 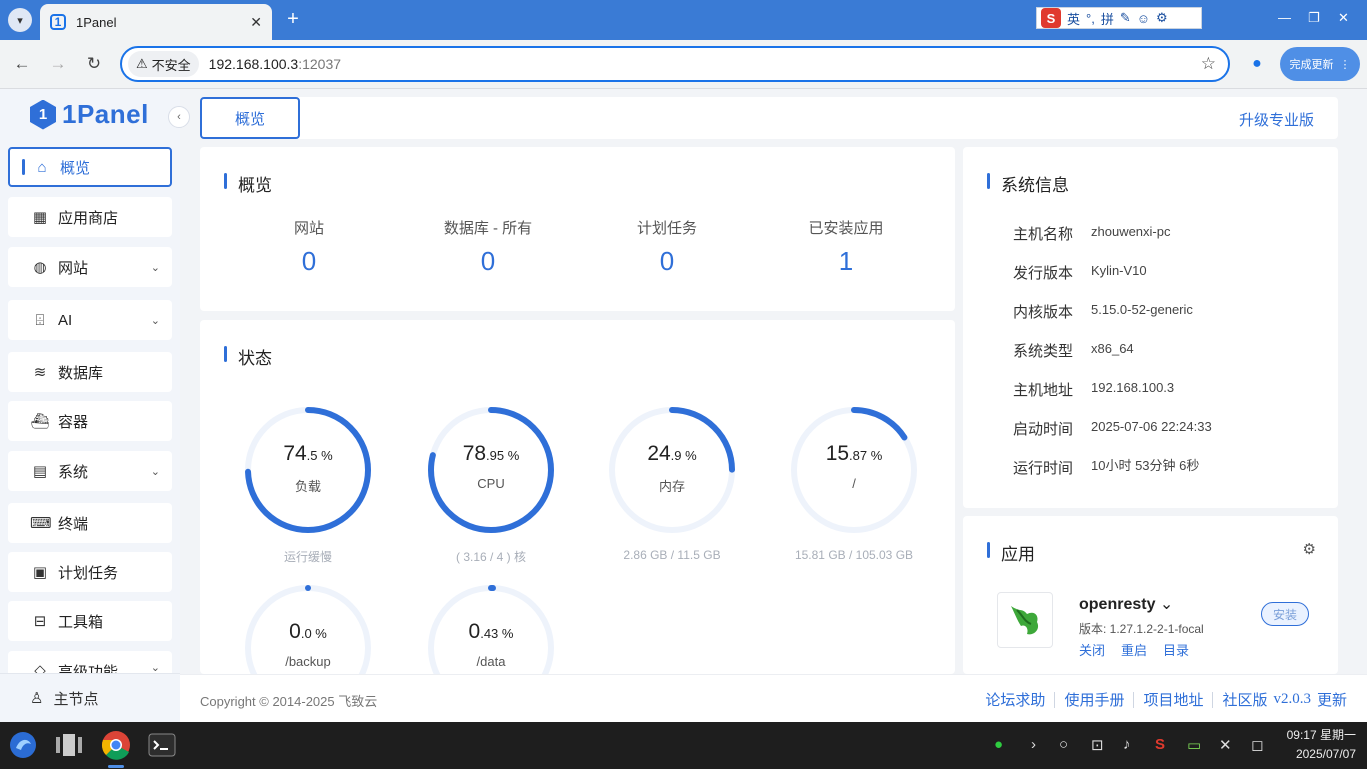 What do you see at coordinates (1015, 699) in the screenshot?
I see `footer-link-forum: 论坛求助` at bounding box center [1015, 699].